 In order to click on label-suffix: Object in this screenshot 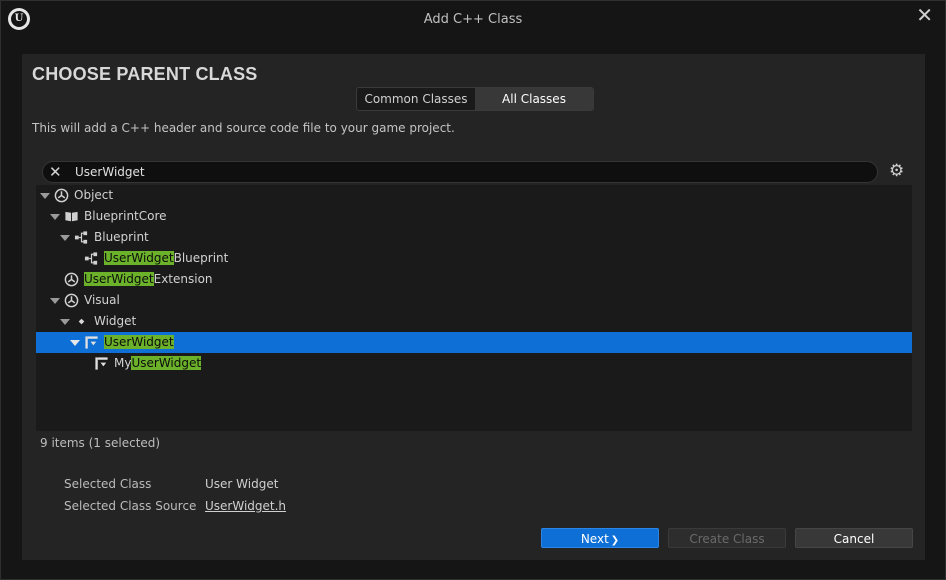, I will do `click(94, 195)`.